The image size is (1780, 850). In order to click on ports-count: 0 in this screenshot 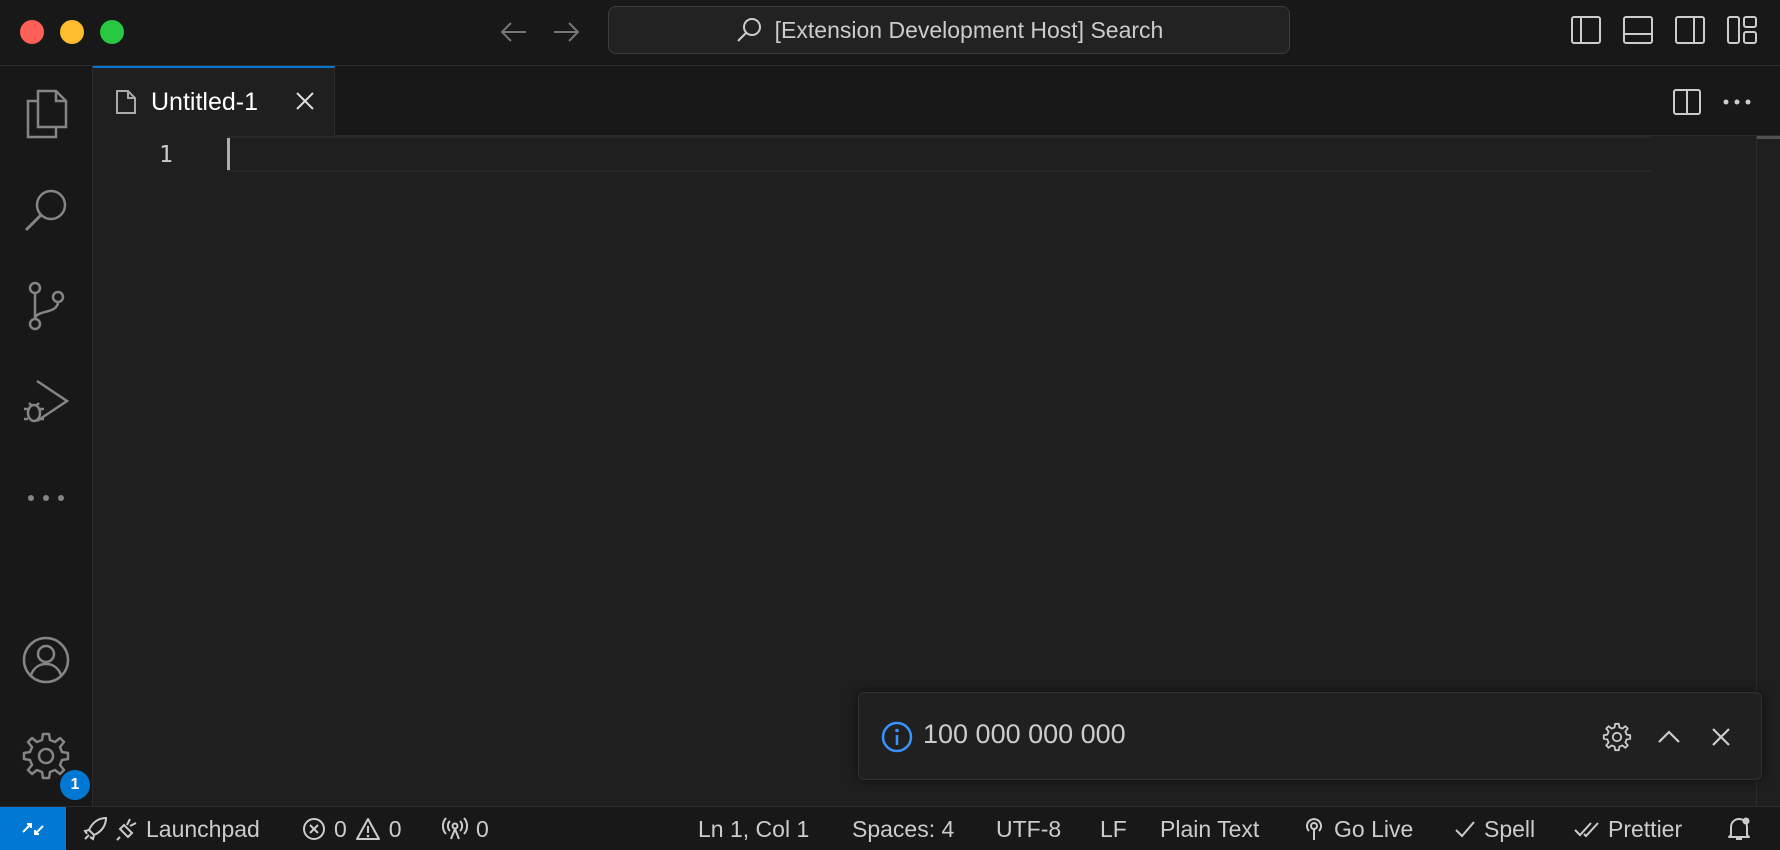, I will do `click(482, 828)`.